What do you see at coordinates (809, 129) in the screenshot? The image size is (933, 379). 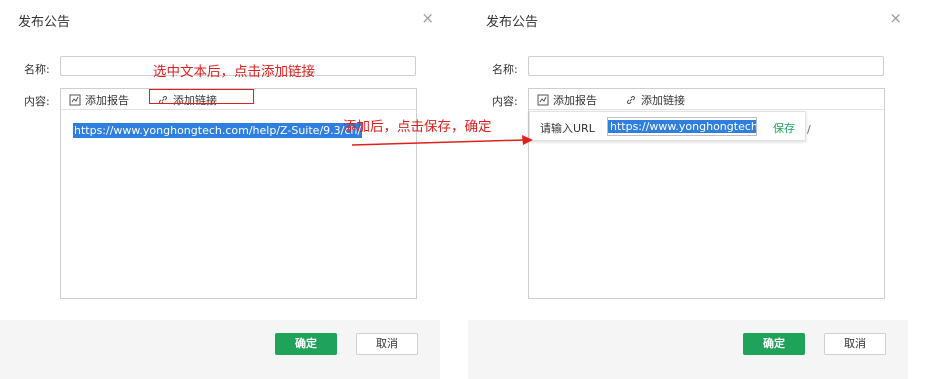 I see `editor-text-fragment: /` at bounding box center [809, 129].